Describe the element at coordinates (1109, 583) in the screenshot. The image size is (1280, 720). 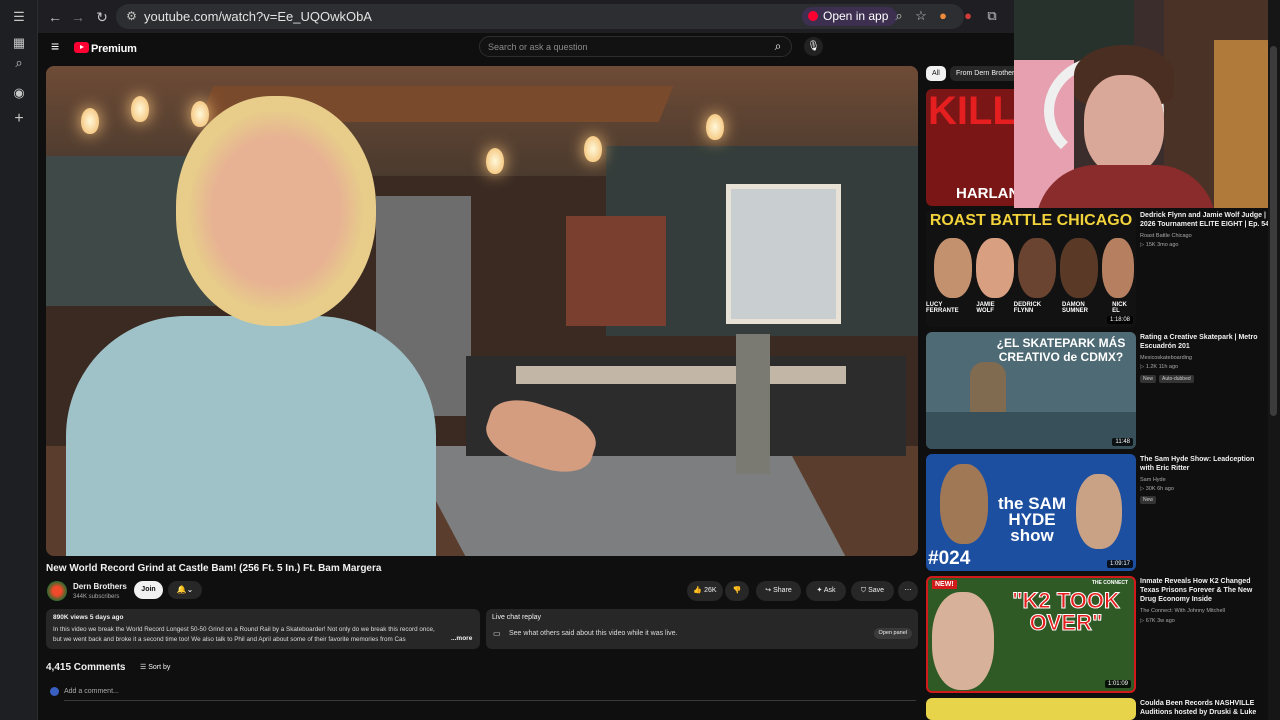
I see `thumbnail-brand: THE CONNECT` at that location.